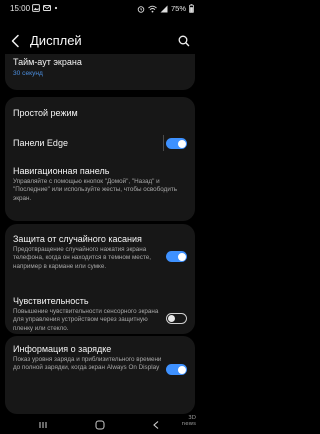 This screenshot has height=434, width=320. I want to click on screen-timeout-title: Тайм-аут экрана, so click(47, 62).